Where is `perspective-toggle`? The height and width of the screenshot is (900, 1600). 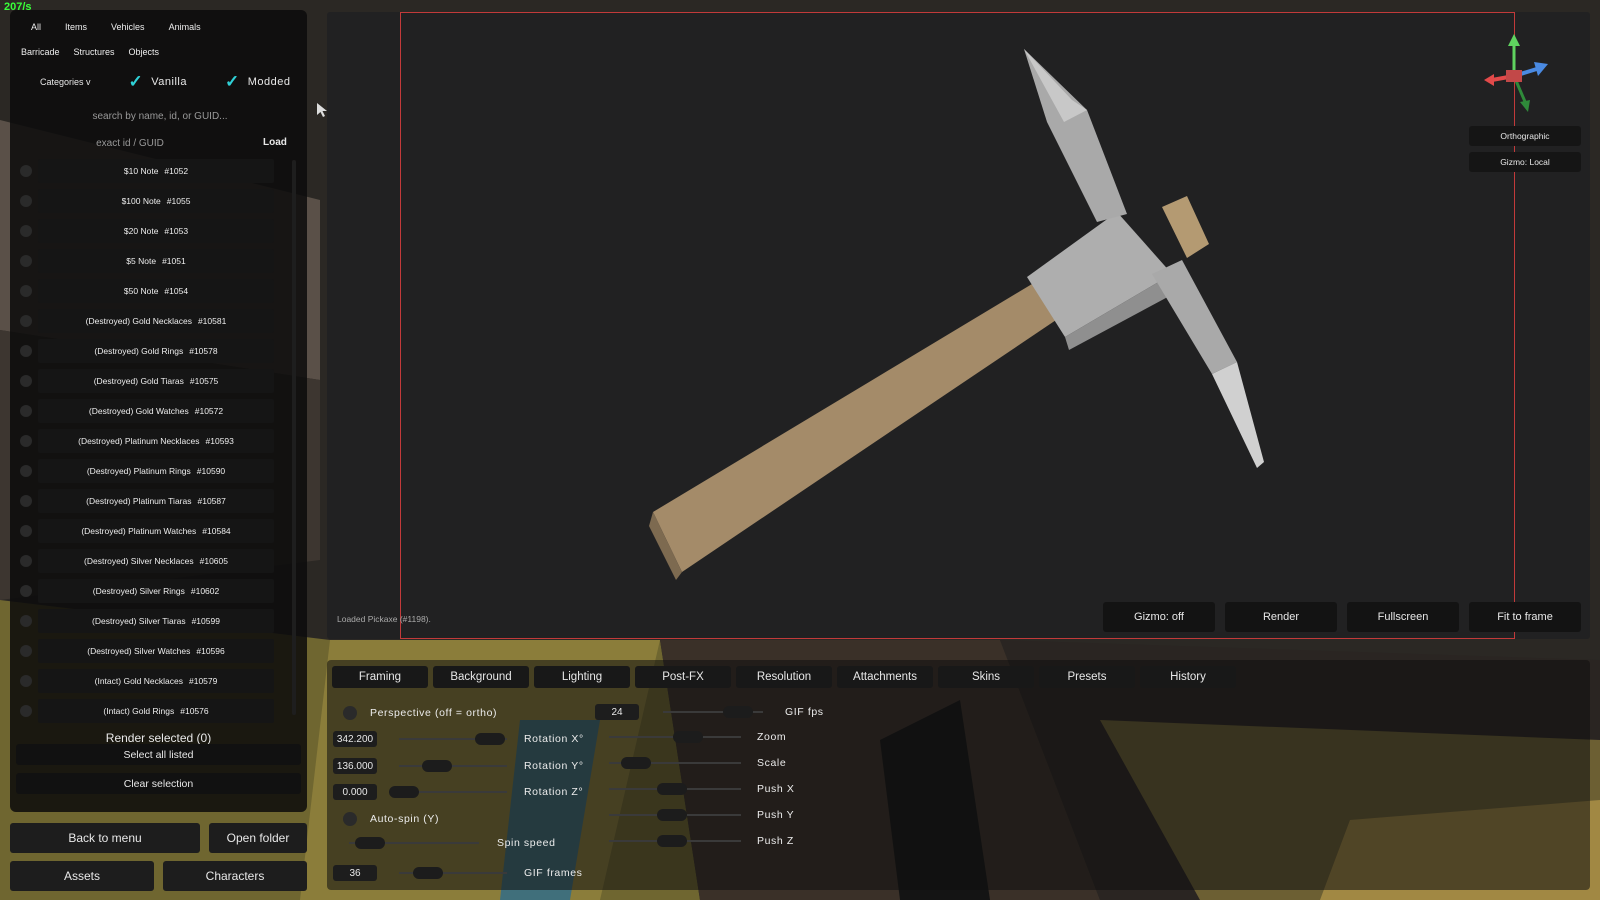 perspective-toggle is located at coordinates (350, 713).